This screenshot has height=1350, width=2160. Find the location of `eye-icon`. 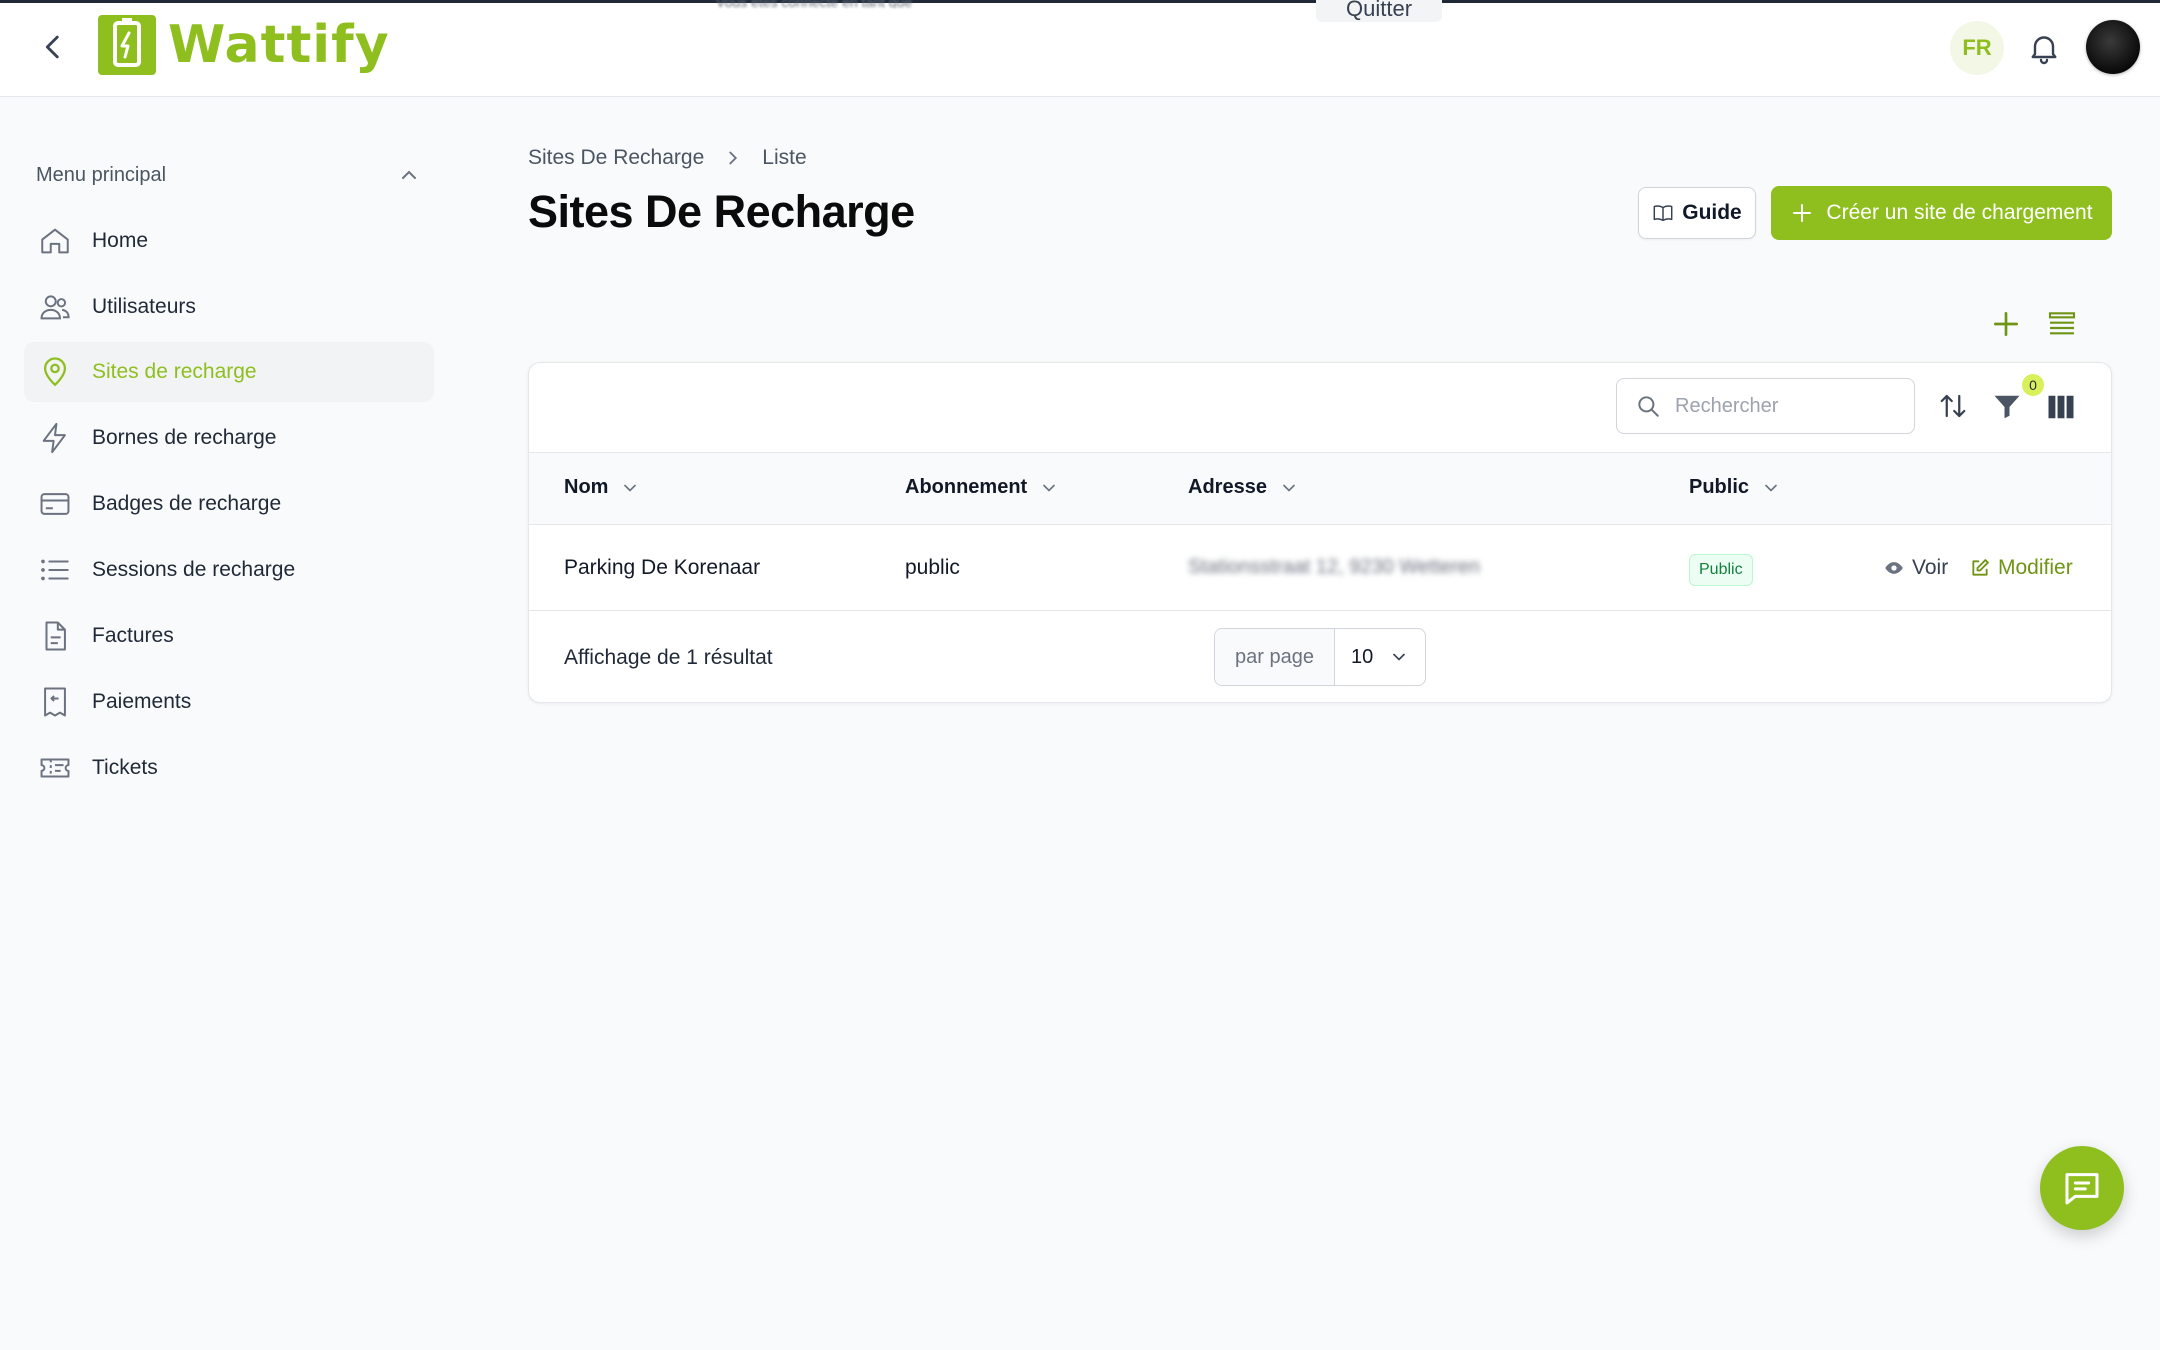

eye-icon is located at coordinates (1894, 568).